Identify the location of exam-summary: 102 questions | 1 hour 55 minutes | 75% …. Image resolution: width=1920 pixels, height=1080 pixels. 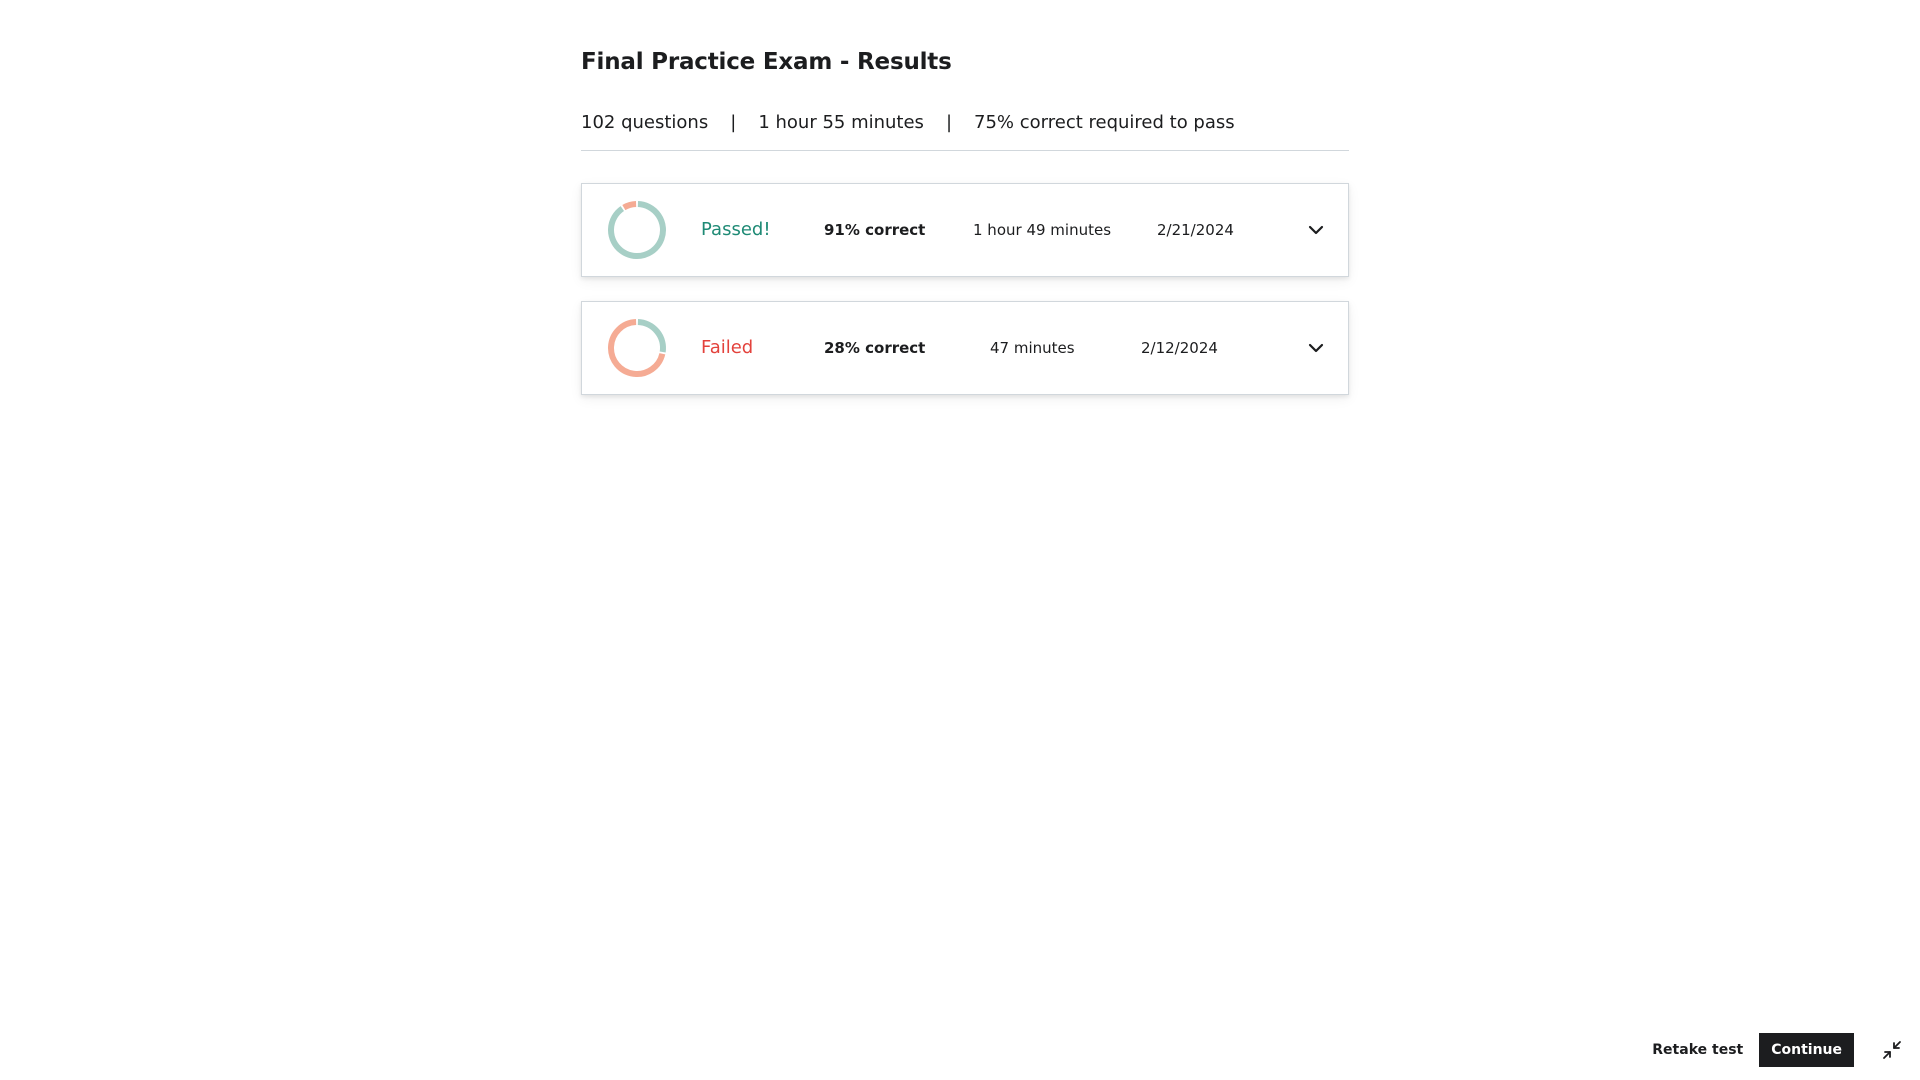
(965, 130).